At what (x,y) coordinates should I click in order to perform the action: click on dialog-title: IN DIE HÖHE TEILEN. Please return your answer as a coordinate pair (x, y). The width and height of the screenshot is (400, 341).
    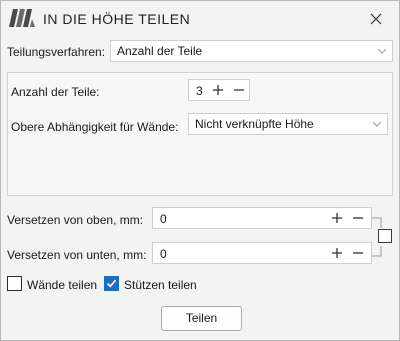
    Looking at the image, I should click on (117, 19).